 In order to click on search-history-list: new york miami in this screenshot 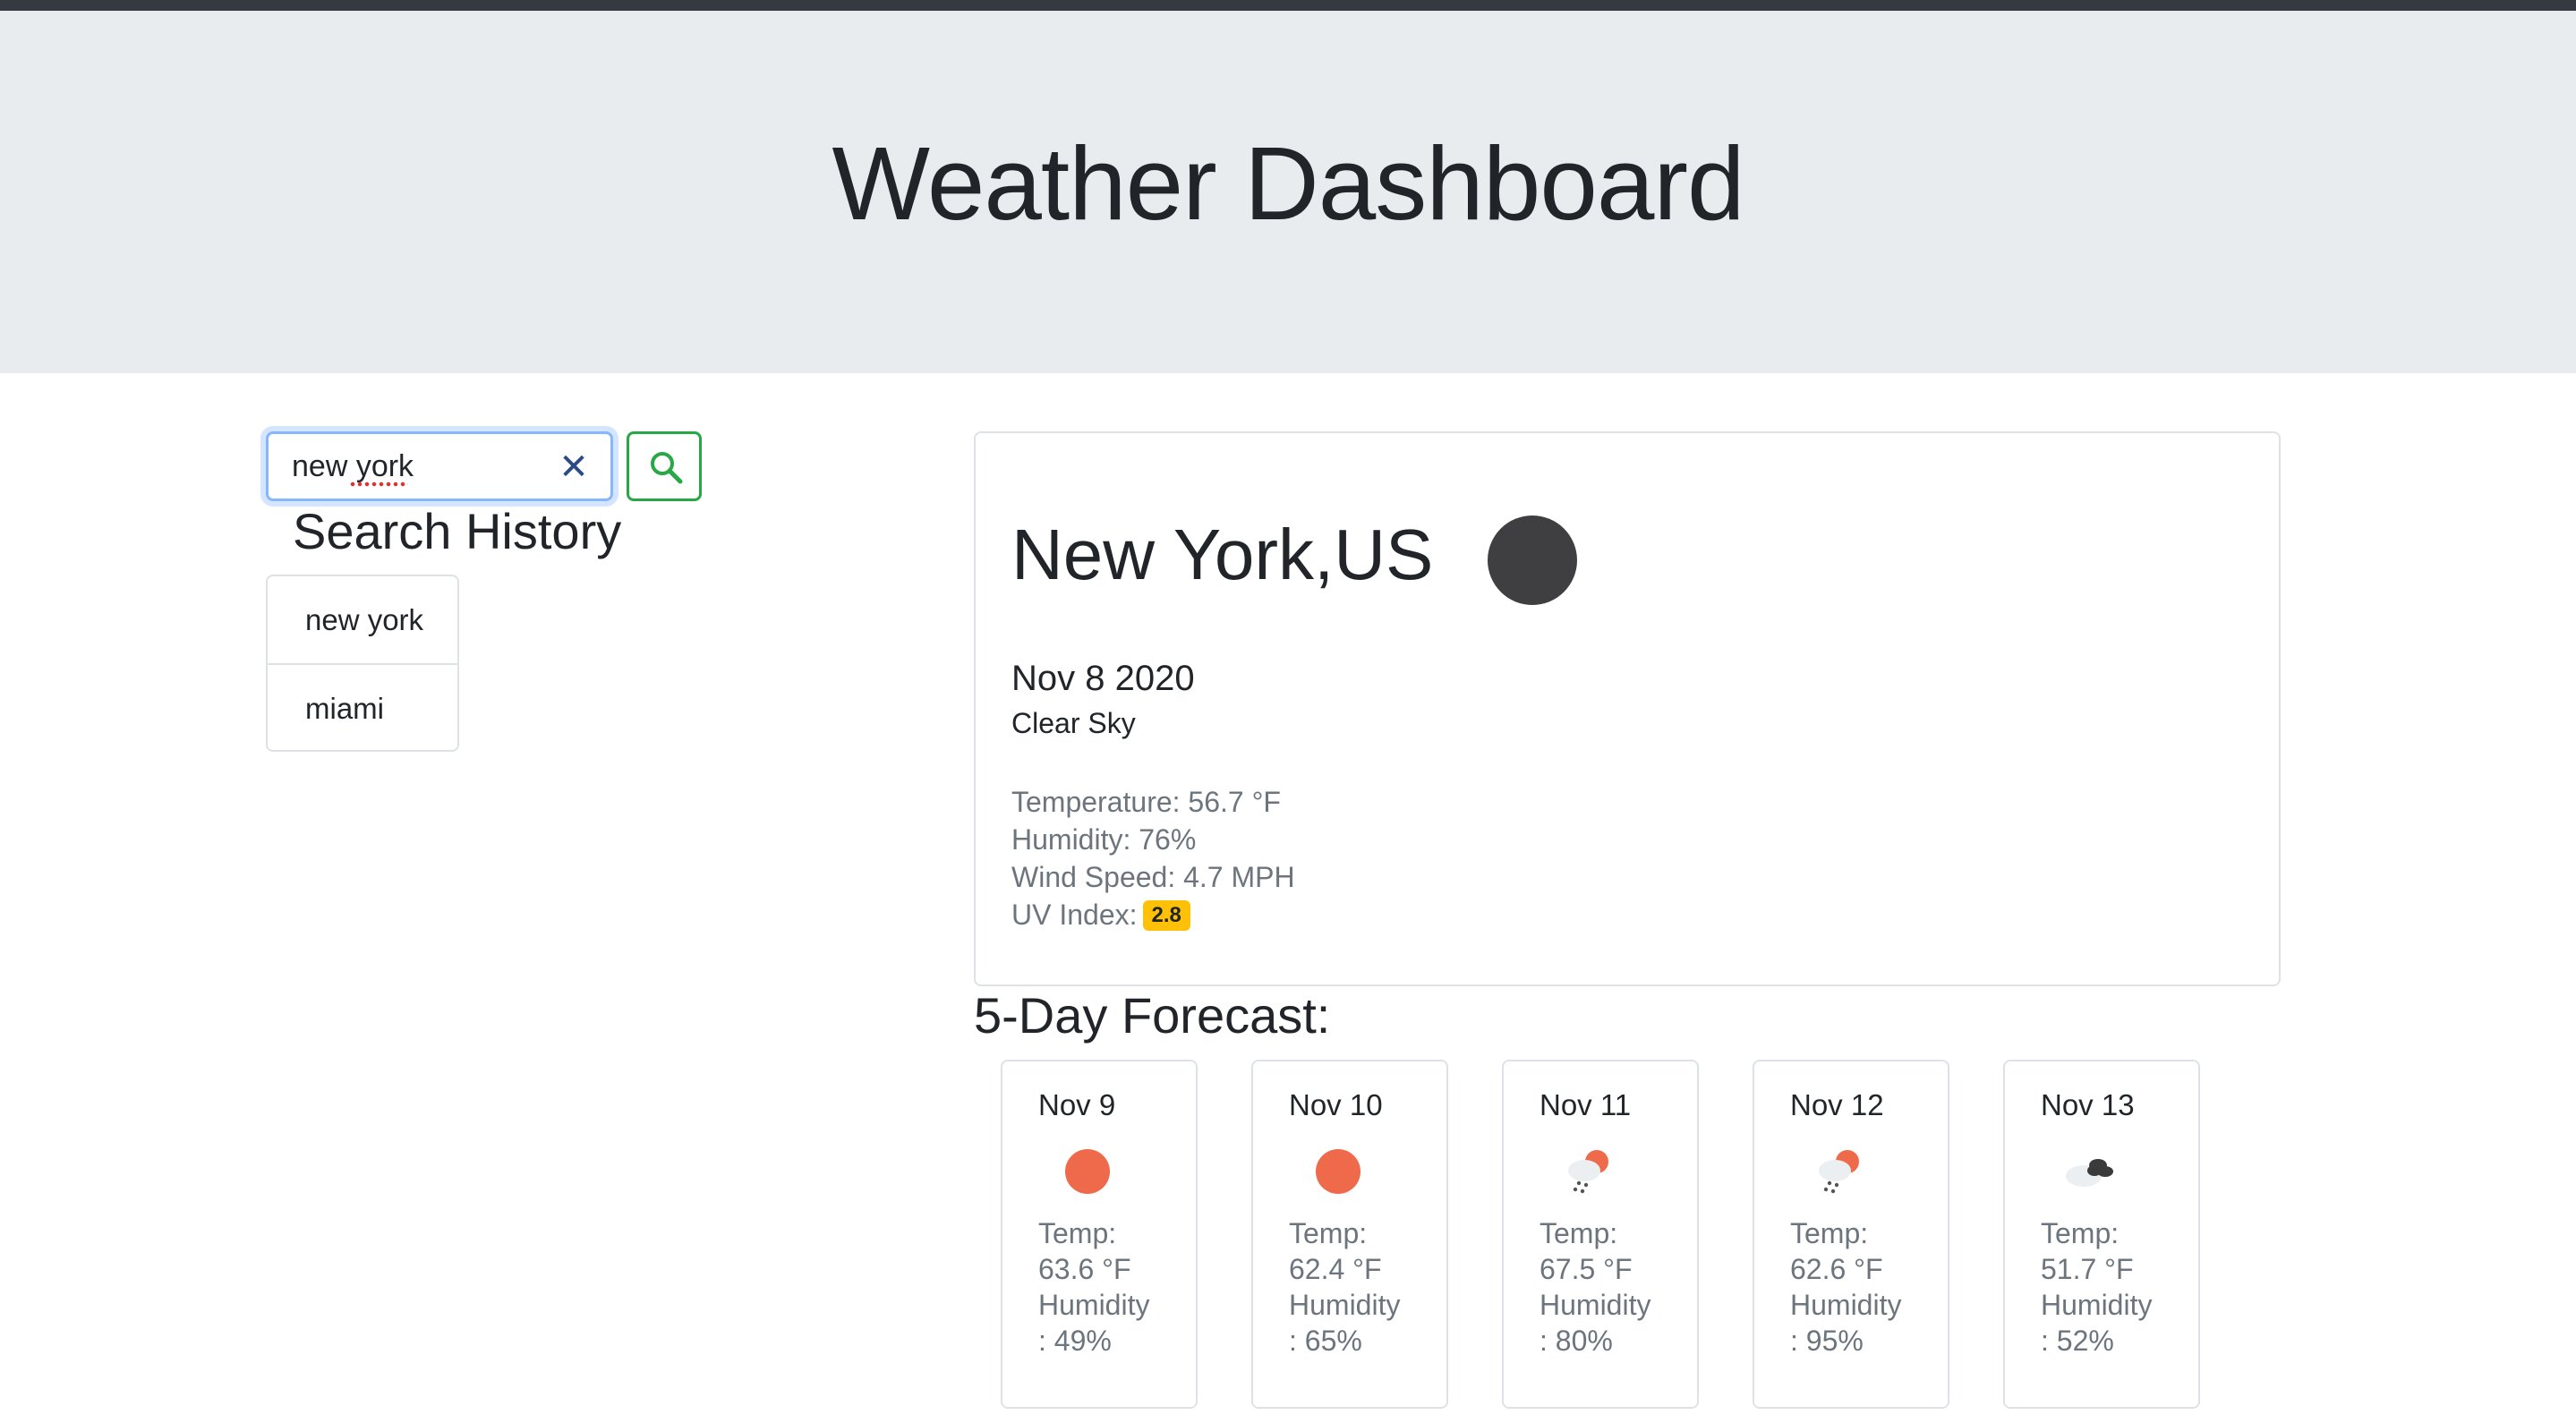, I will do `click(362, 663)`.